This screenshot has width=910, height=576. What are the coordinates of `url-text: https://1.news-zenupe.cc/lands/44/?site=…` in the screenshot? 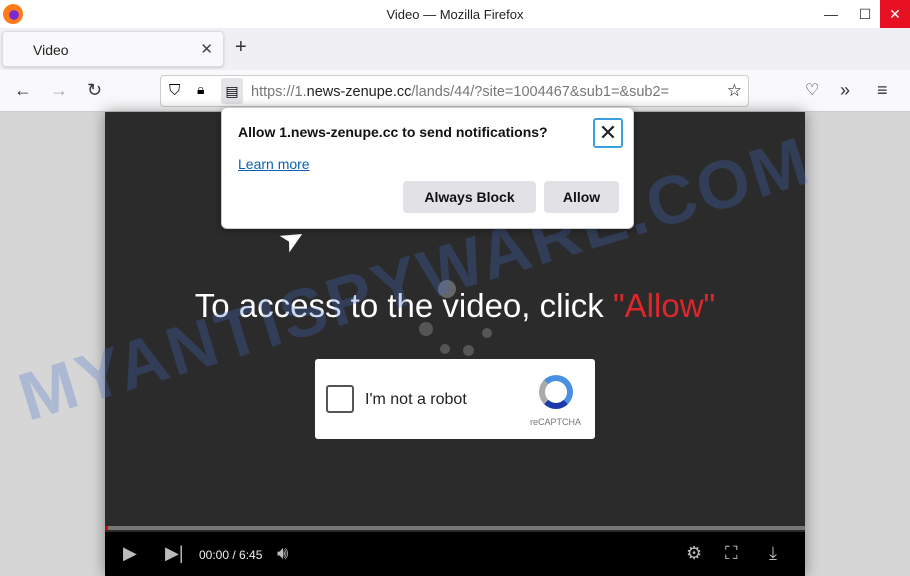 It's located at (483, 92).